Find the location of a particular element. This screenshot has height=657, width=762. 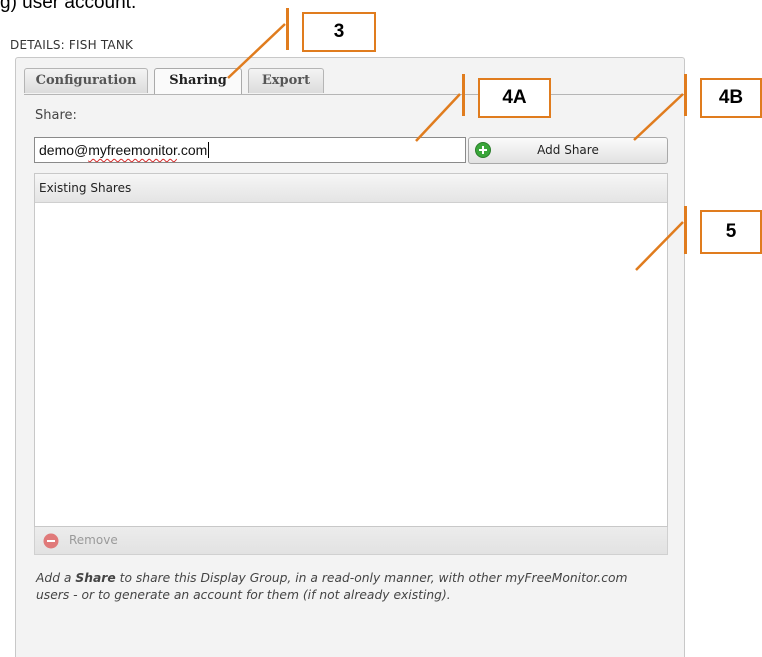

plus-circle-icon is located at coordinates (483, 150).